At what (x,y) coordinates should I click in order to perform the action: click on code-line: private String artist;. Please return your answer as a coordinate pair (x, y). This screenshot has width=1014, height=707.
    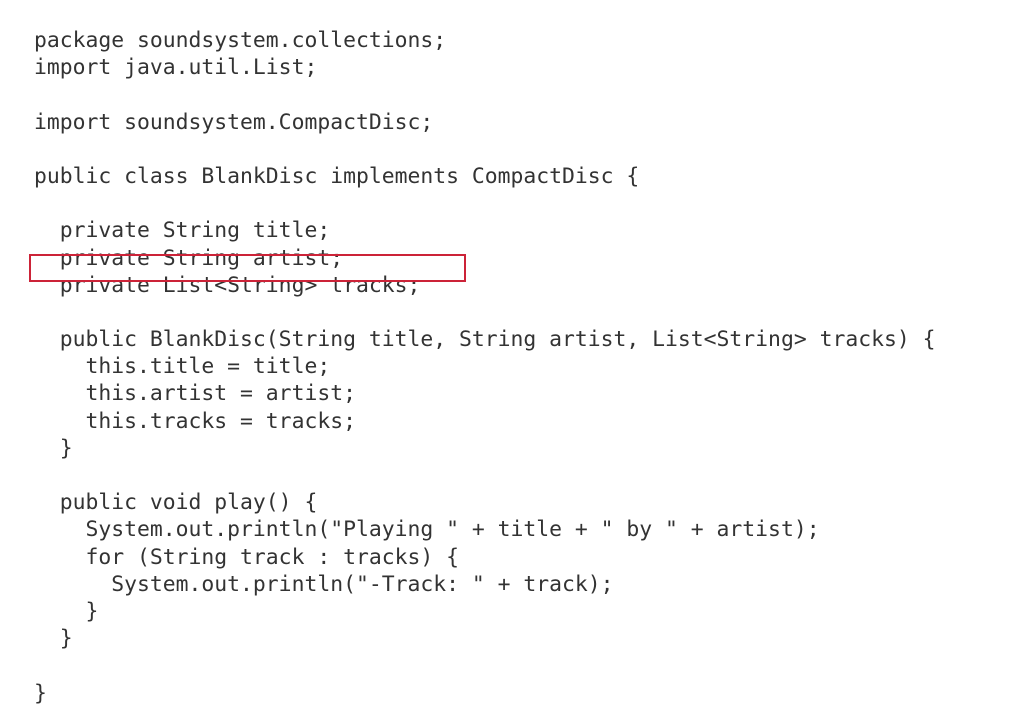
    Looking at the image, I should click on (189, 258).